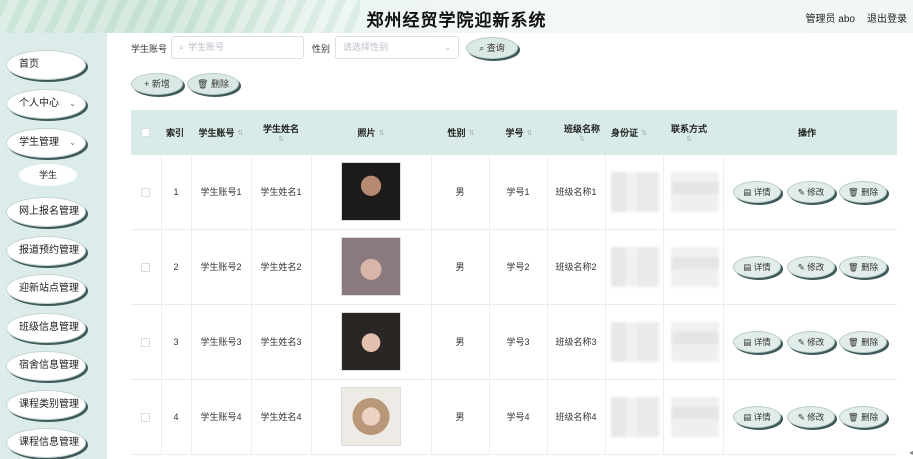 The width and height of the screenshot is (913, 459). Describe the element at coordinates (149, 49) in the screenshot. I see `account-label: 学生账号` at that location.